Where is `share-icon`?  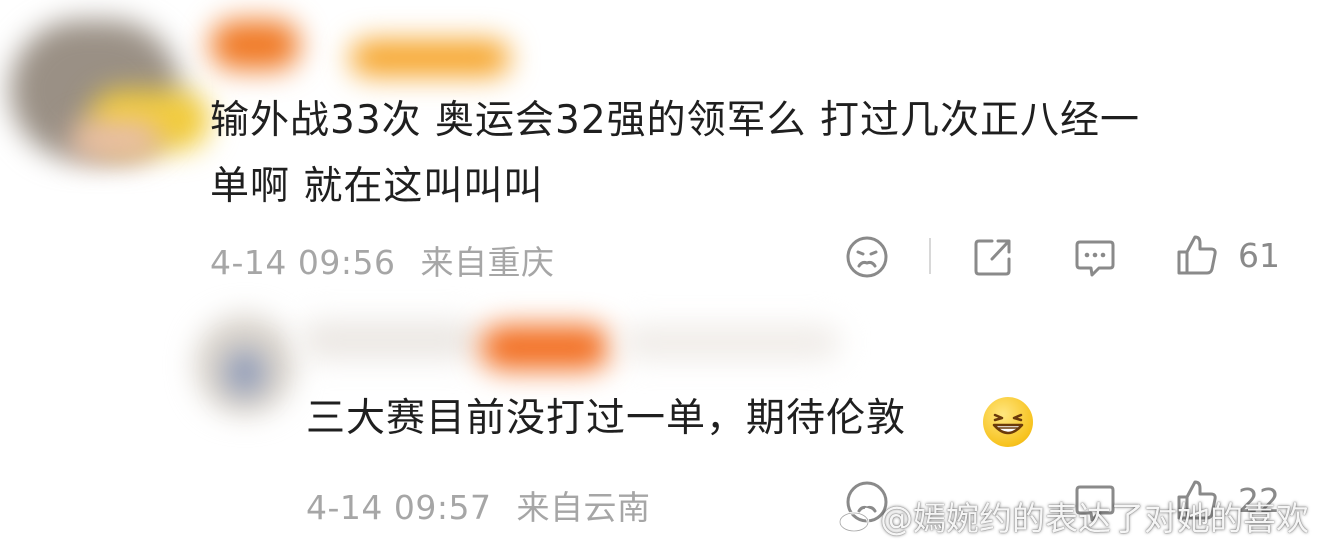 share-icon is located at coordinates (992, 257).